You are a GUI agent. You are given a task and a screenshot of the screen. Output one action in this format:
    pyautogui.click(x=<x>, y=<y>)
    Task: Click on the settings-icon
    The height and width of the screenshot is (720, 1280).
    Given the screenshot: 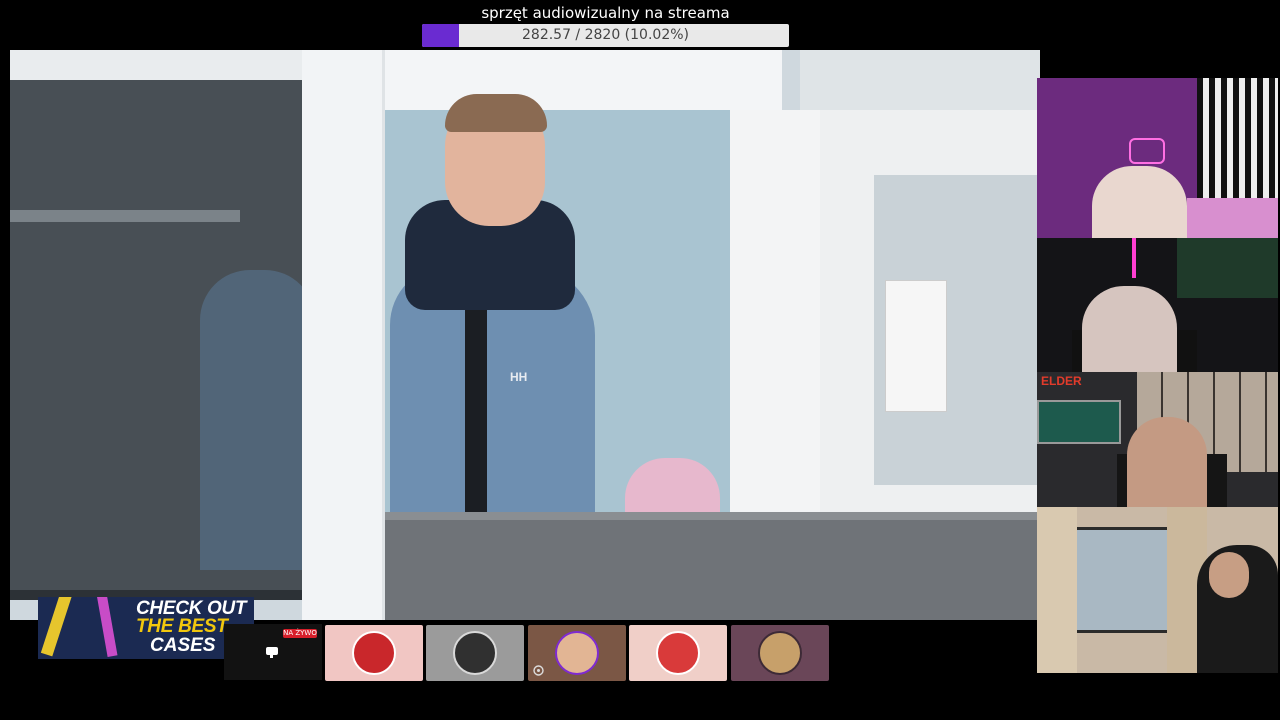 What is the action you would take?
    pyautogui.click(x=538, y=670)
    